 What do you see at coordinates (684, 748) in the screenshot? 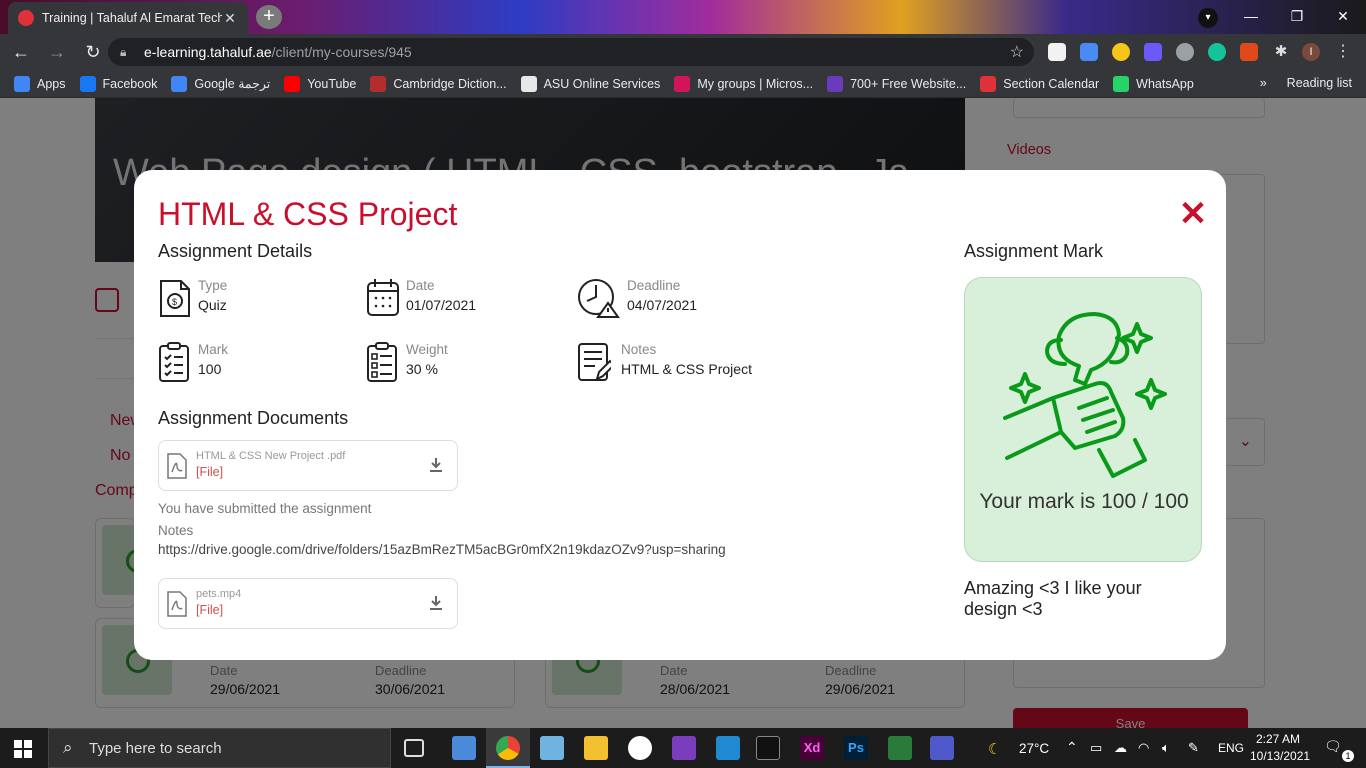
I see `visual-studio-app-icon` at bounding box center [684, 748].